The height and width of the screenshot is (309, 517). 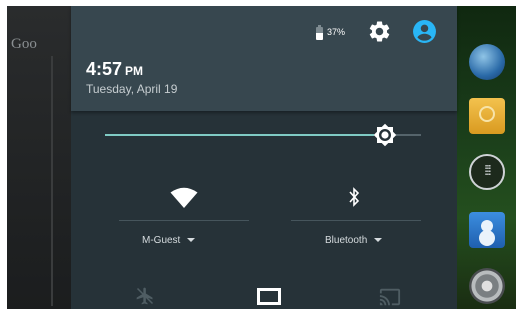 I want to click on browser-icon, so click(x=487, y=62).